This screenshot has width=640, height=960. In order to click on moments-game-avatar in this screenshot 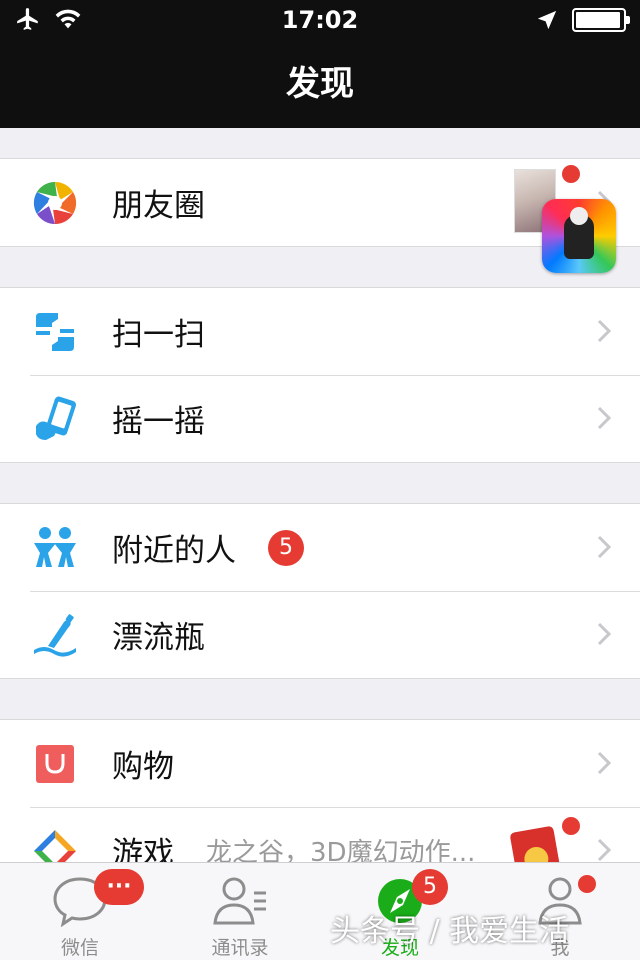, I will do `click(579, 236)`.